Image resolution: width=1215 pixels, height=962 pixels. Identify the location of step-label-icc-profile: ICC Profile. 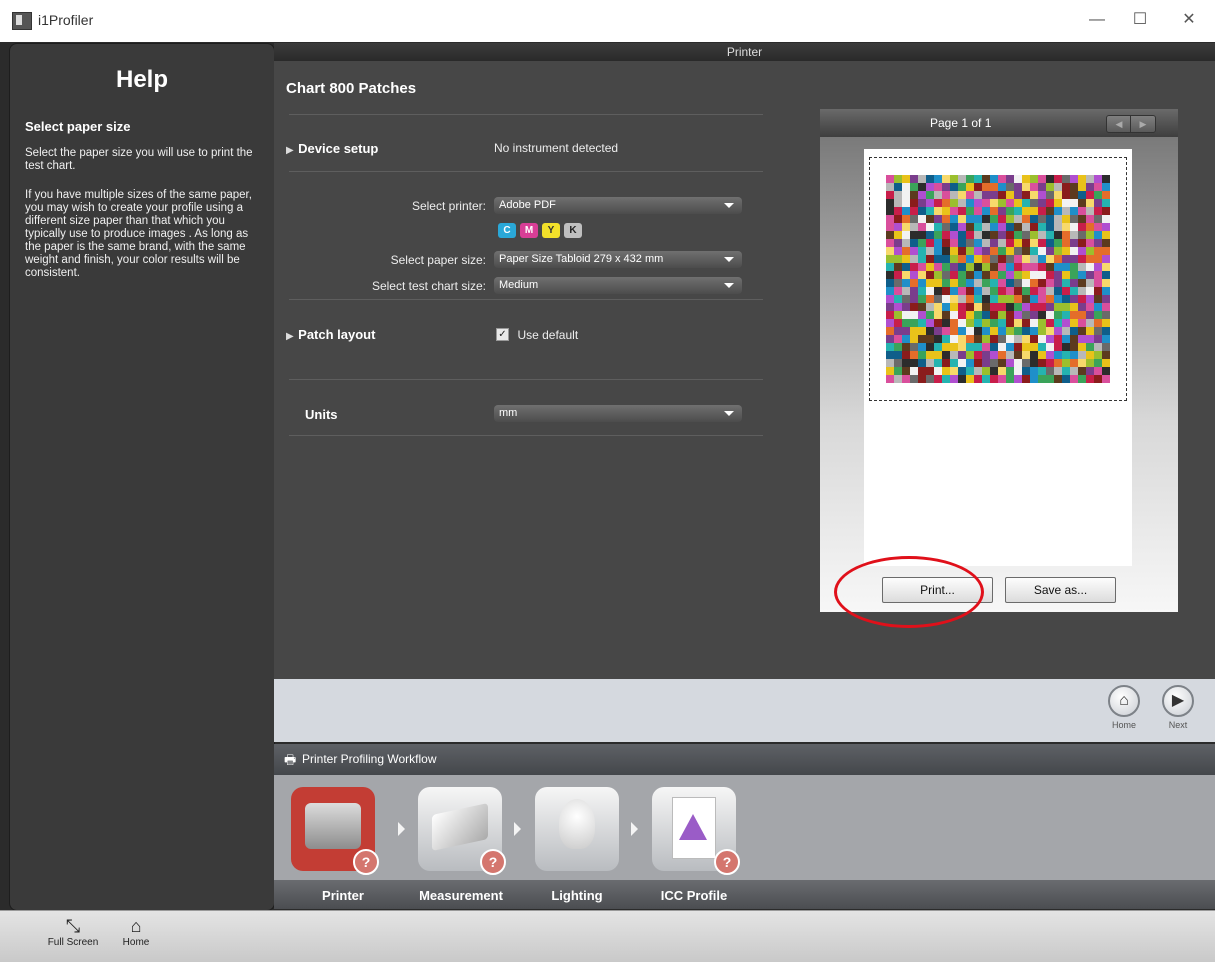
(694, 895).